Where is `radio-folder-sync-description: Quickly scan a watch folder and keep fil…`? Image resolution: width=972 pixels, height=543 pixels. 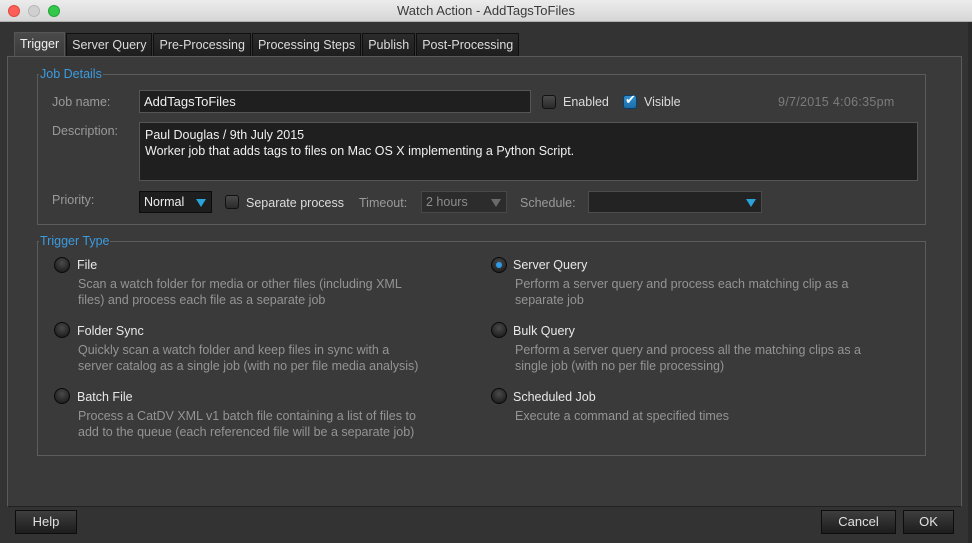
radio-folder-sync-description: Quickly scan a watch folder and keep fil… is located at coordinates (288, 358).